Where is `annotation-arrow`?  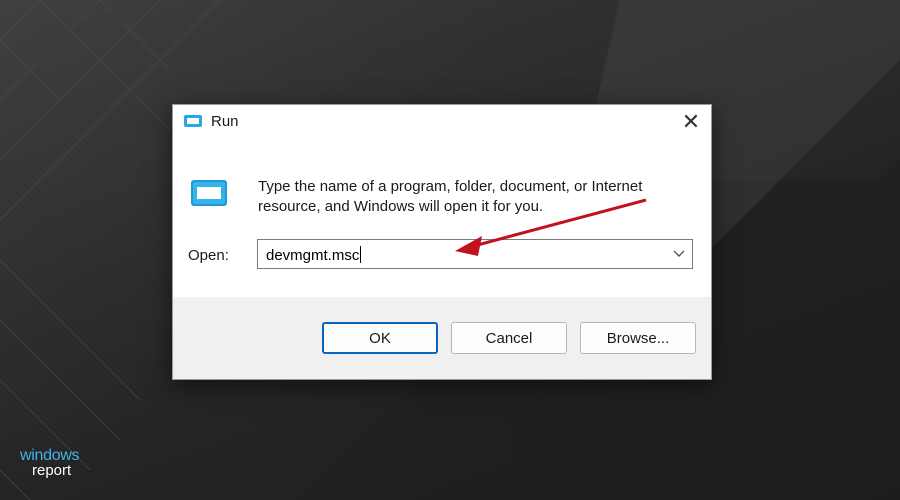
annotation-arrow is located at coordinates (551, 227).